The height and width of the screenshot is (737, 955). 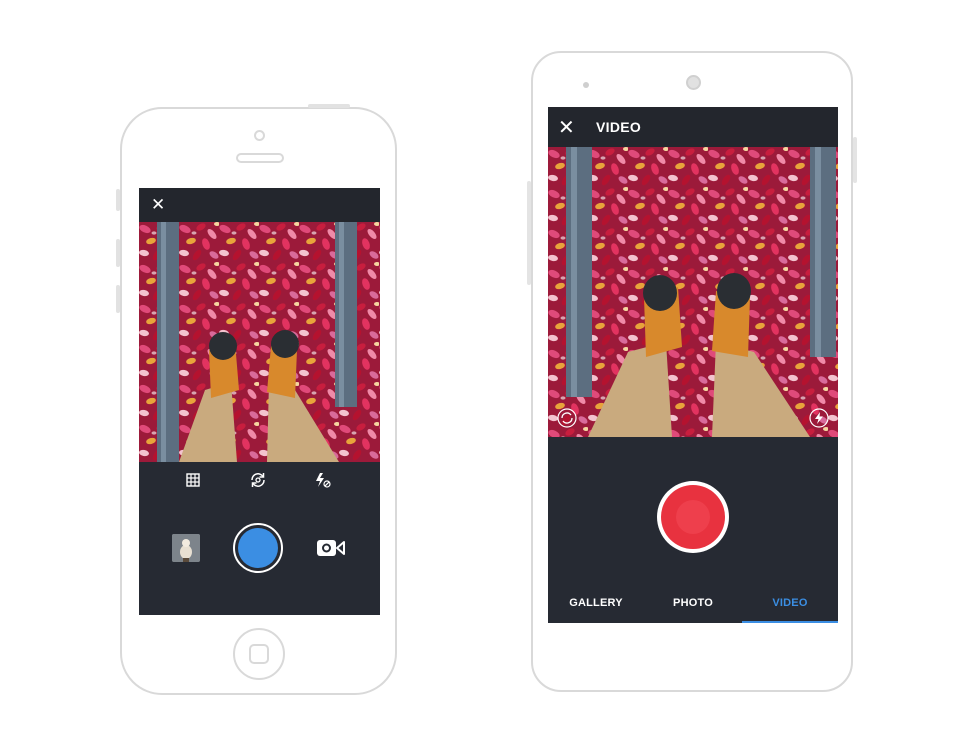 I want to click on home-button-square, so click(x=259, y=654).